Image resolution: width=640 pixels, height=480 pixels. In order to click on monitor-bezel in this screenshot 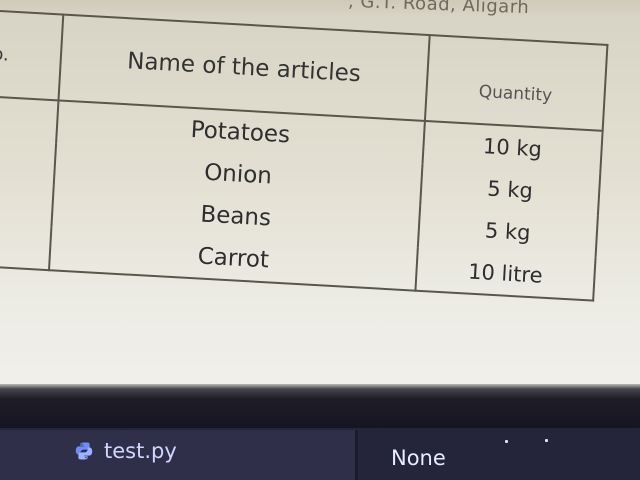, I will do `click(320, 409)`.